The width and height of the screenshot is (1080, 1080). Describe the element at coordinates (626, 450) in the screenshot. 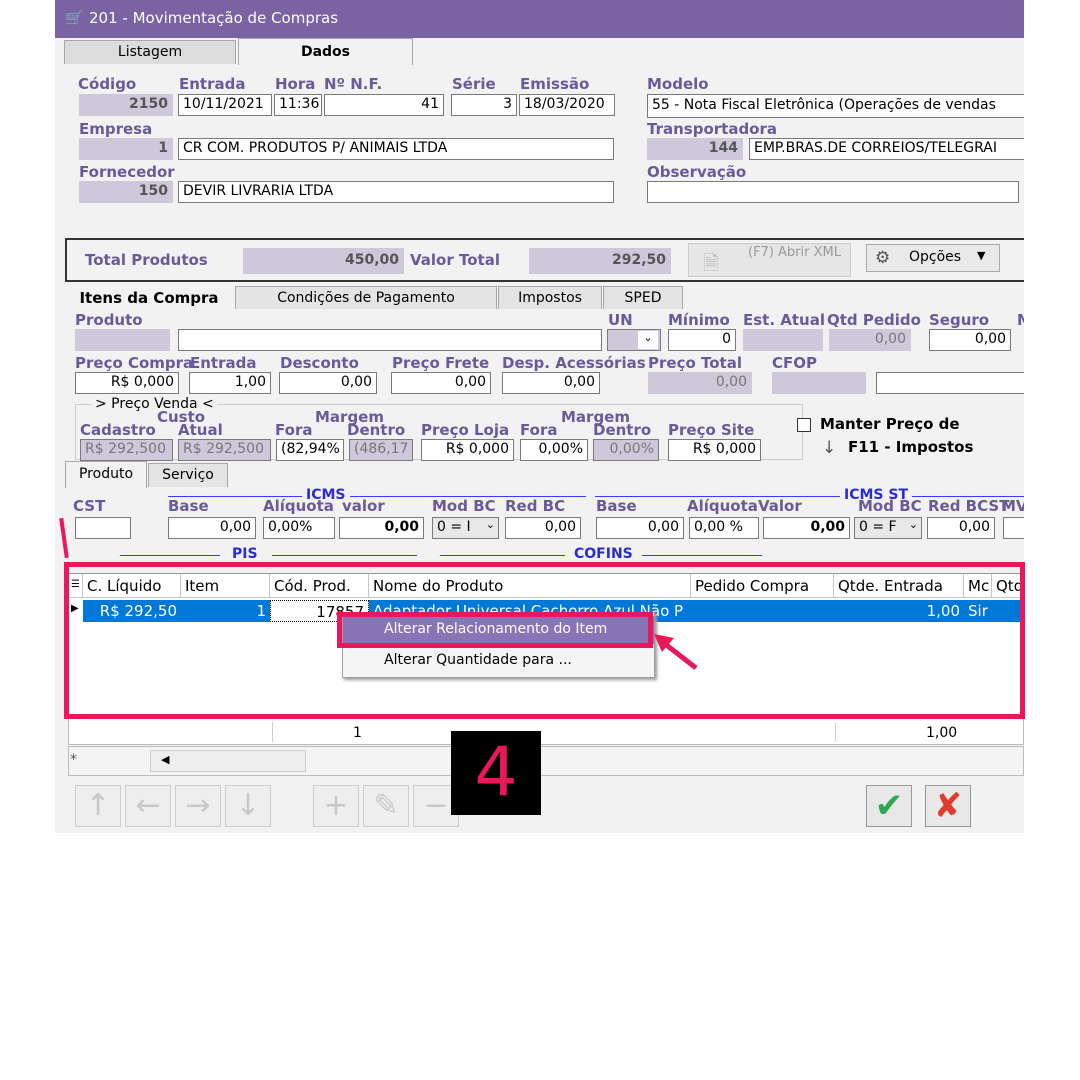

I see `margem2-dentro-field: 0,00%` at that location.